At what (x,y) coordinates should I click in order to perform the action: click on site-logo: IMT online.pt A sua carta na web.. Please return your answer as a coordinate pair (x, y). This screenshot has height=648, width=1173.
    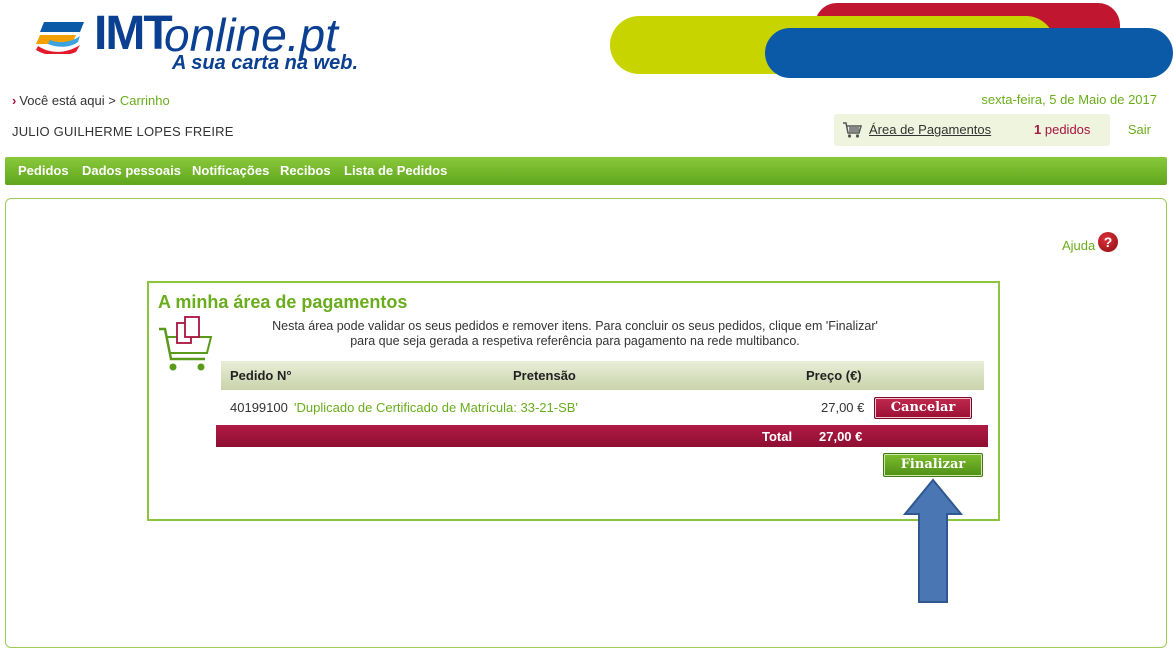
    Looking at the image, I should click on (206, 42).